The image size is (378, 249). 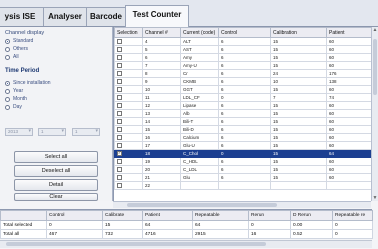 I want to click on channel-row: 20 C_LDL 6 15 60, so click(x=243, y=169).